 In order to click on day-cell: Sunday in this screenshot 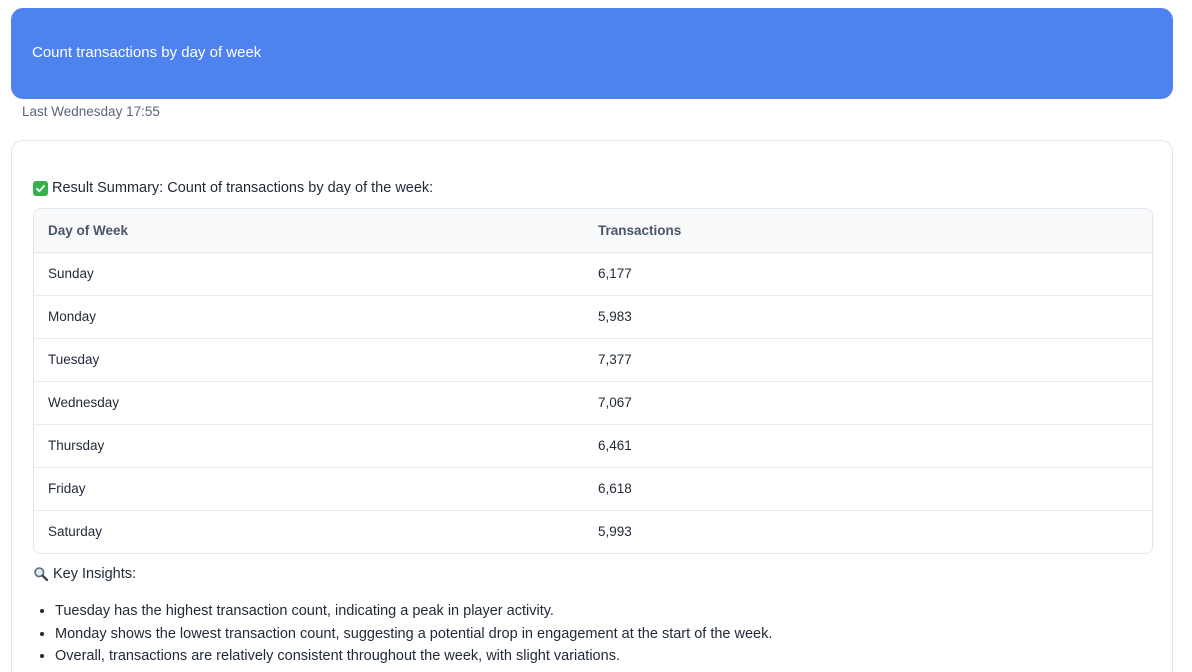, I will do `click(309, 274)`.